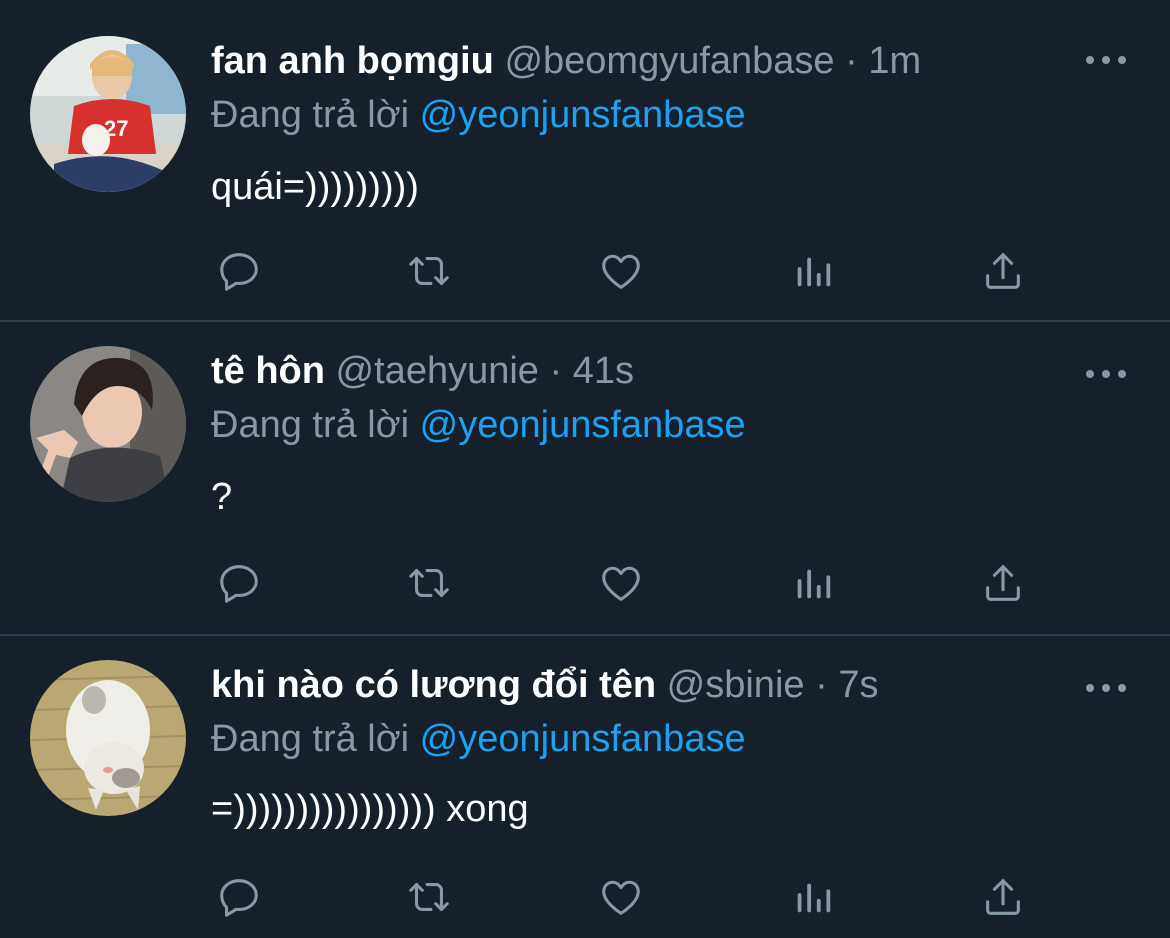  I want to click on person-dark-hair-avatar, so click(108, 424).